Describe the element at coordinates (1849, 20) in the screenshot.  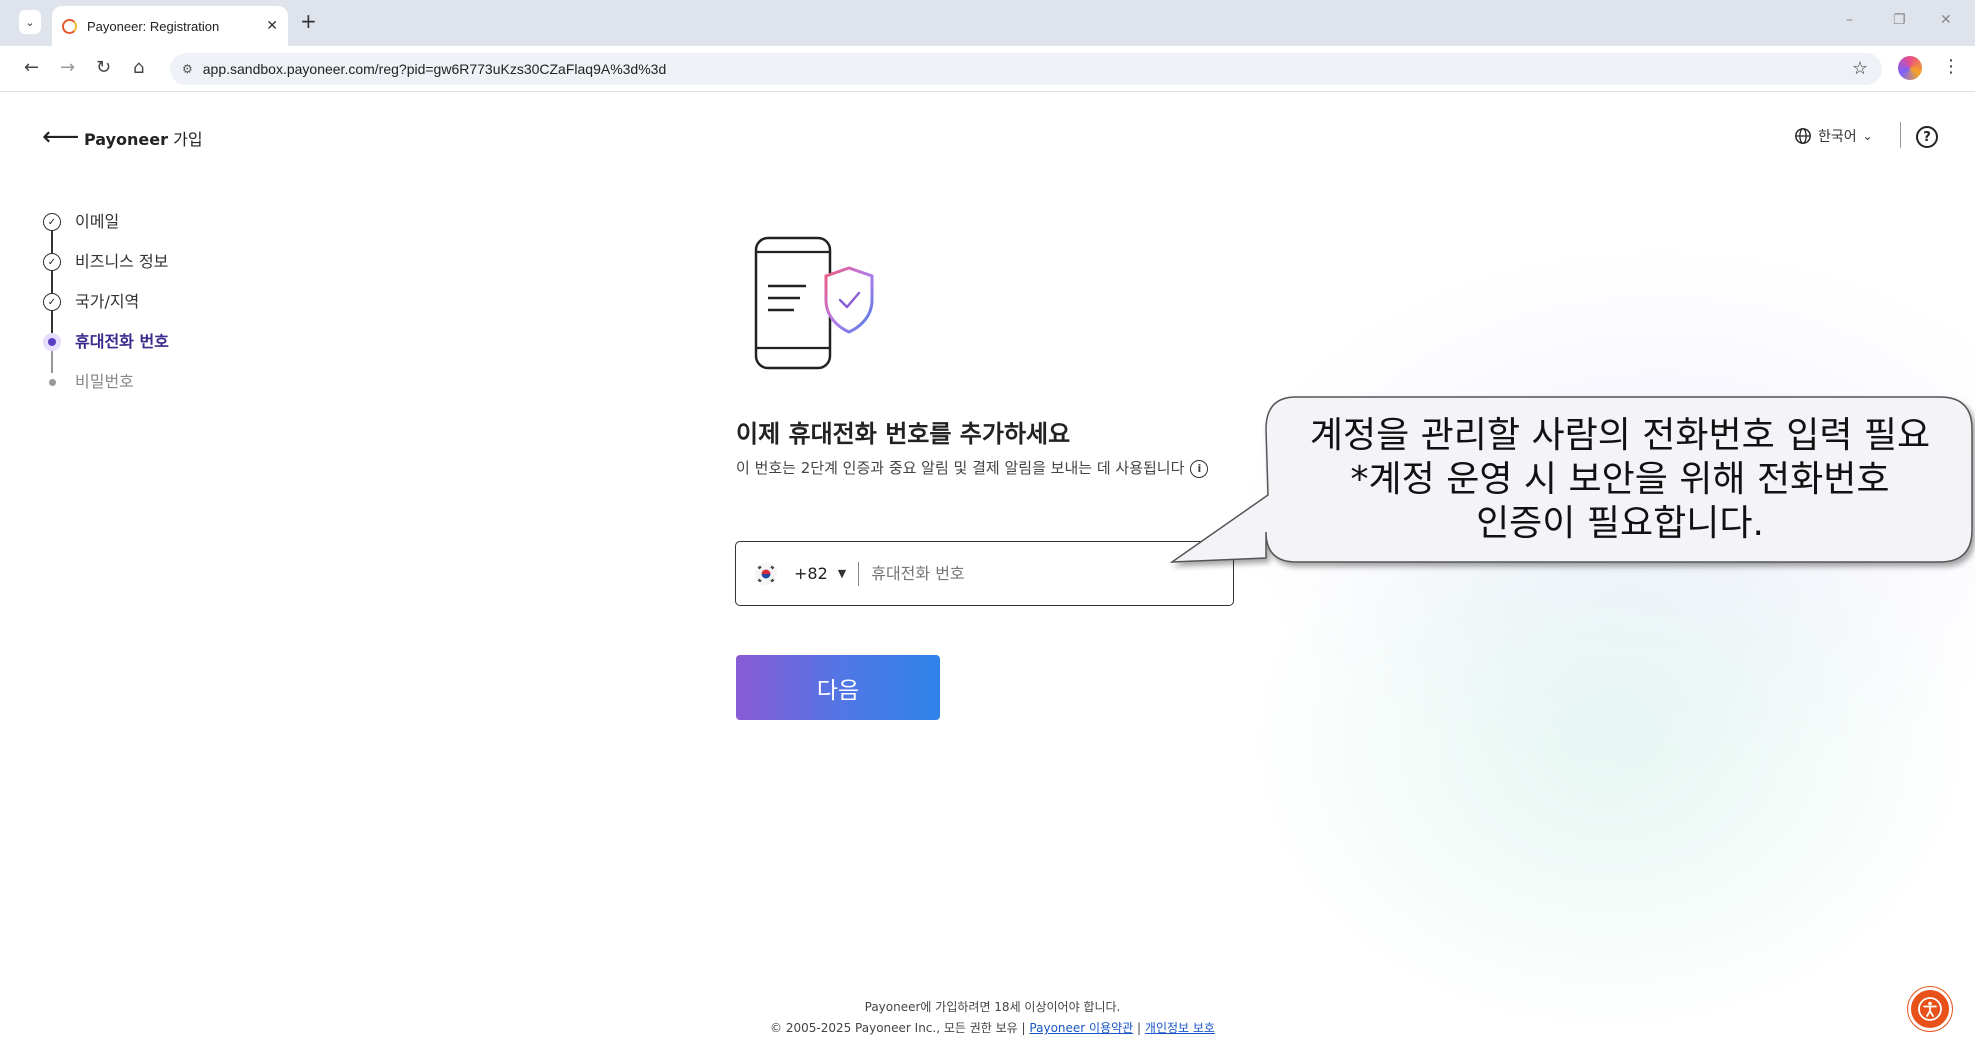
I see `minimize-button: –` at that location.